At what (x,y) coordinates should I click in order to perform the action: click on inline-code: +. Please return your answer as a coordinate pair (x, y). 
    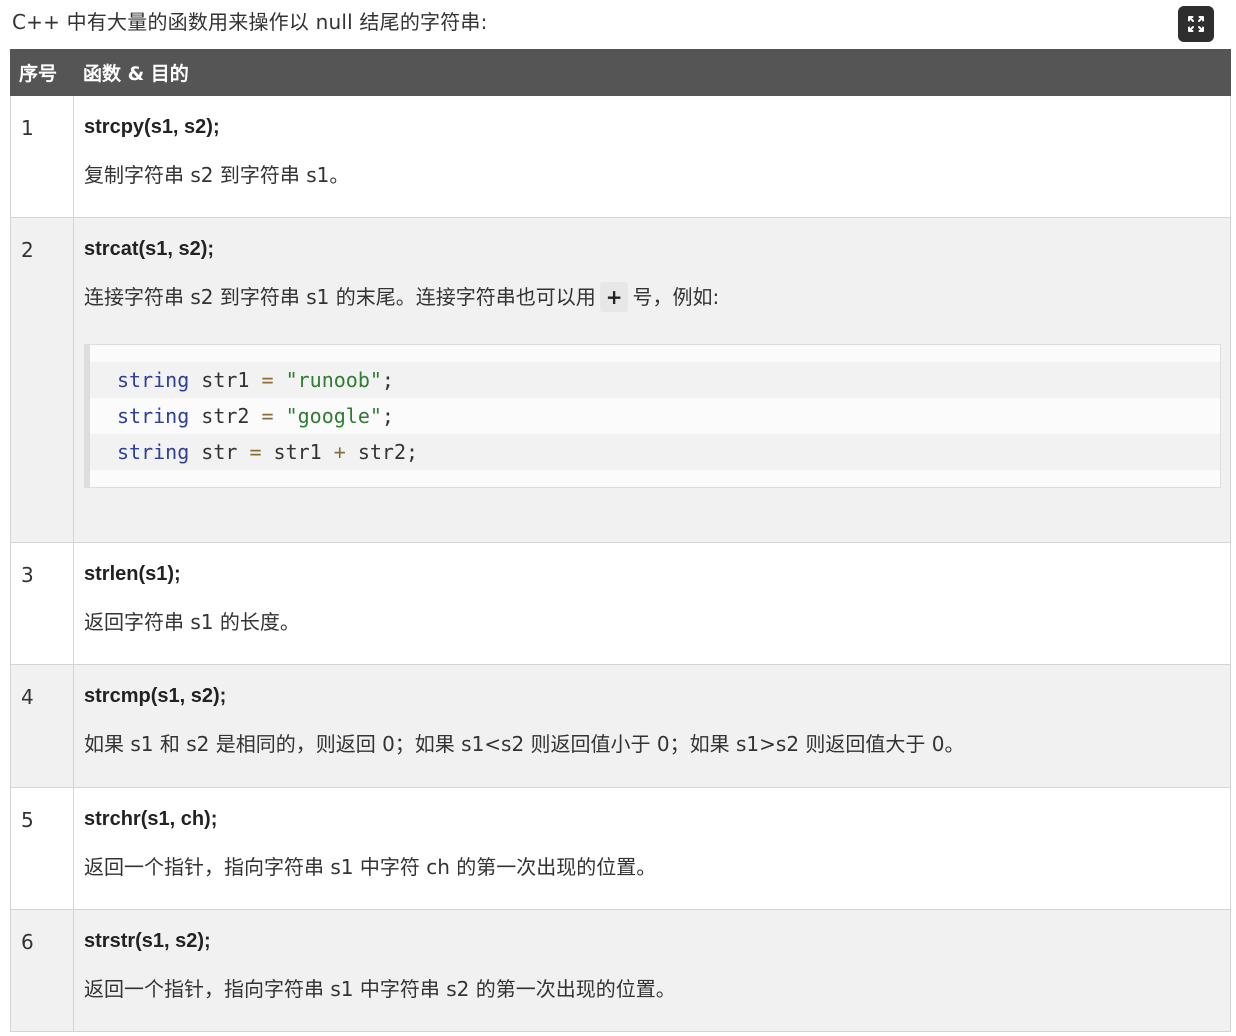
    Looking at the image, I should click on (614, 297).